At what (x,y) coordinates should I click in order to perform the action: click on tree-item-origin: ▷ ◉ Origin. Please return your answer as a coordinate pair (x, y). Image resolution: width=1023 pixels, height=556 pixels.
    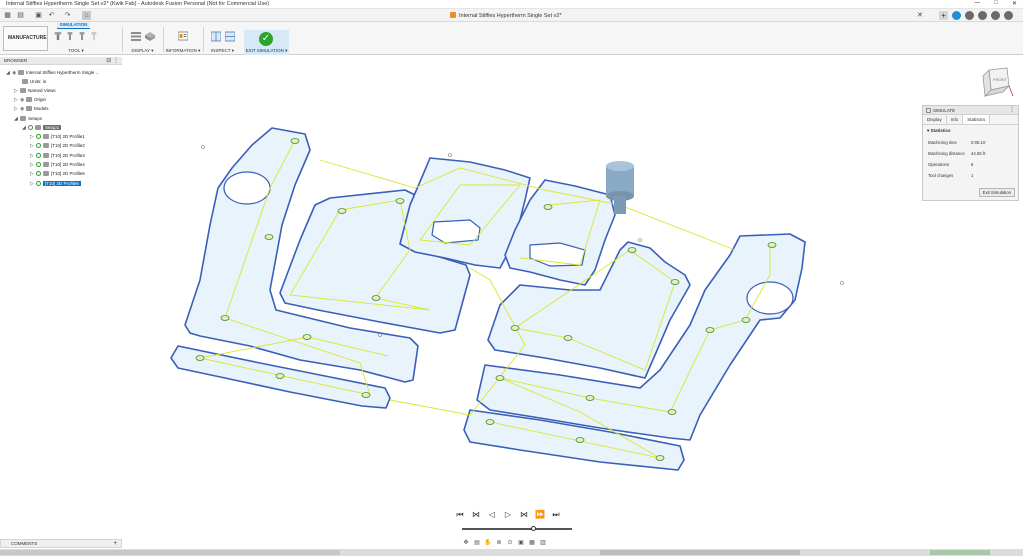
    Looking at the image, I should click on (30, 99).